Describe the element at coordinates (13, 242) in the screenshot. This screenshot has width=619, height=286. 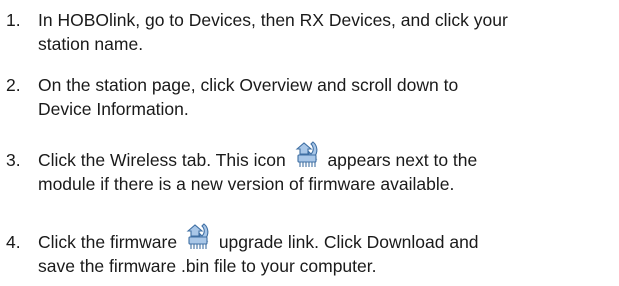
I see `step-number: 4.` at that location.